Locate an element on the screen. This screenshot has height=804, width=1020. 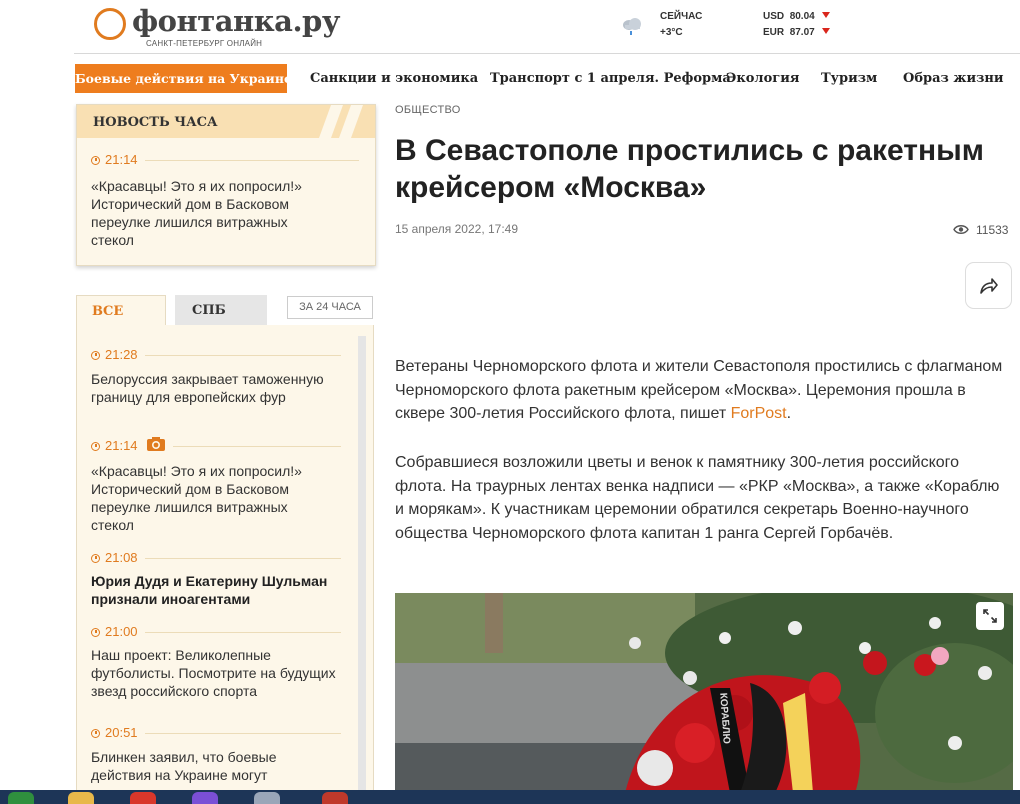
folder-icon is located at coordinates (81, 798).